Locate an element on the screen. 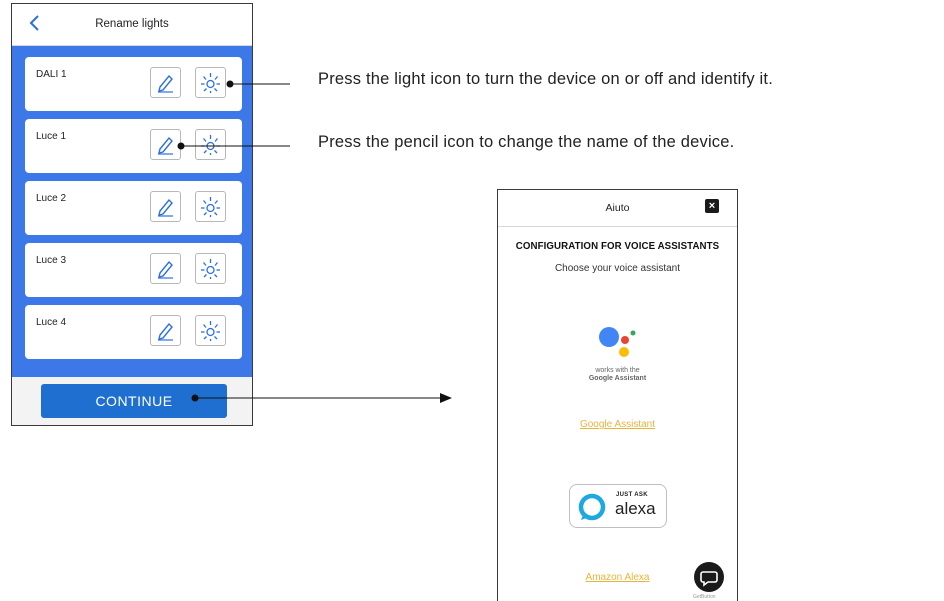 This screenshot has height=601, width=944. google-assistant-caption: works with the Google Assistant is located at coordinates (617, 375).